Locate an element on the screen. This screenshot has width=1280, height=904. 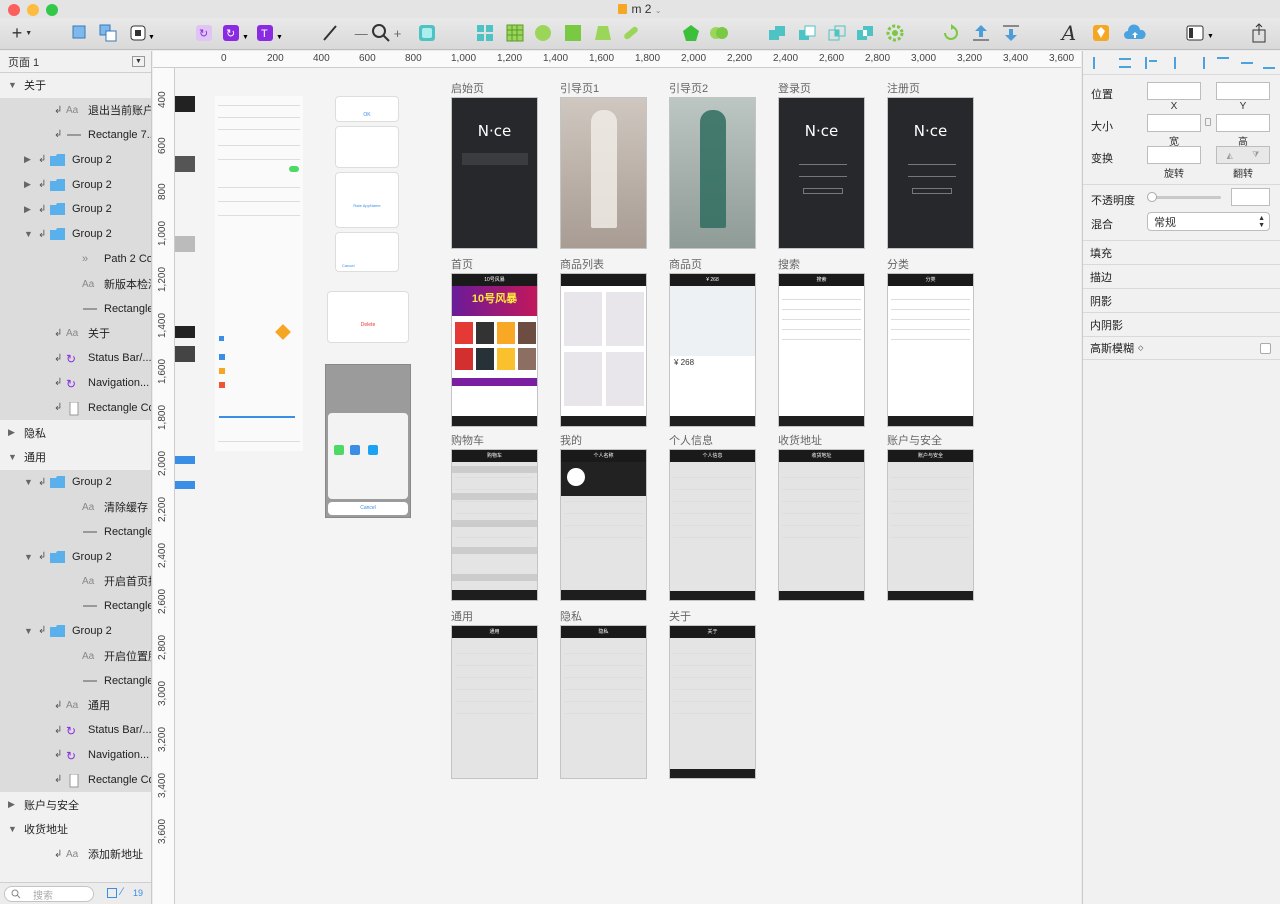
rotate-copies-icon: ↻ is located at coordinates (204, 33).